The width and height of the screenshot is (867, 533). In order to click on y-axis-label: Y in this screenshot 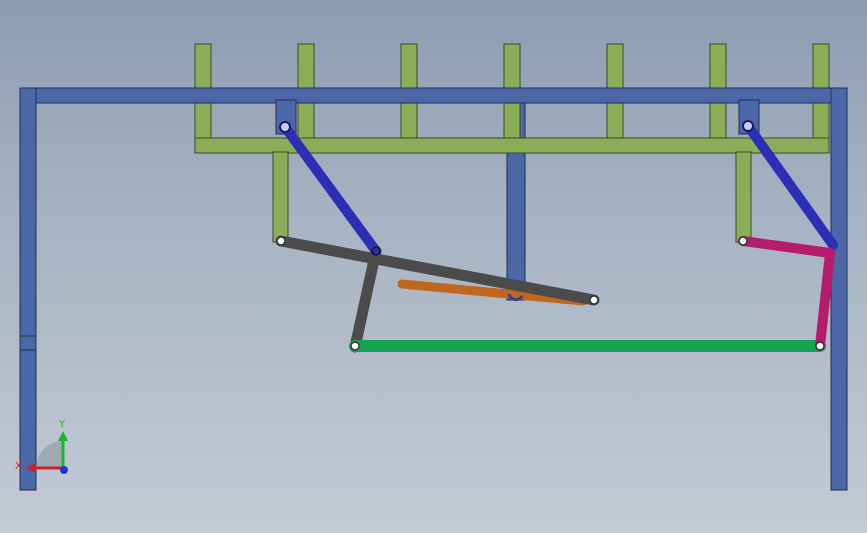, I will do `click(62, 424)`.